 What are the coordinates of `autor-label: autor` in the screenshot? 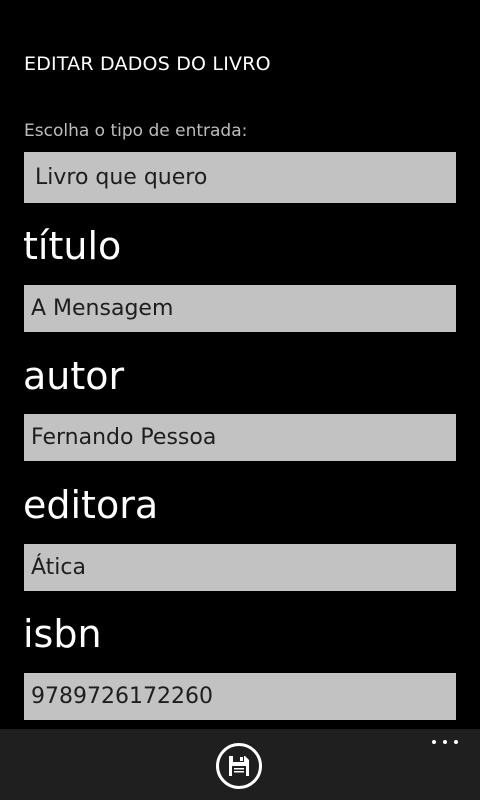 It's located at (74, 376).